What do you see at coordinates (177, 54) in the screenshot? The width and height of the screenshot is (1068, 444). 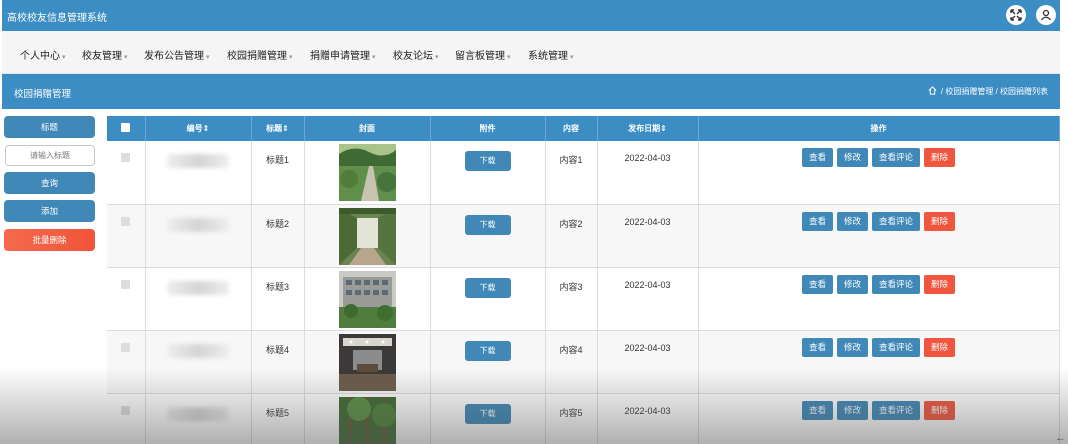 I see `nav-item-announcements: 发布公告管理 ▾` at bounding box center [177, 54].